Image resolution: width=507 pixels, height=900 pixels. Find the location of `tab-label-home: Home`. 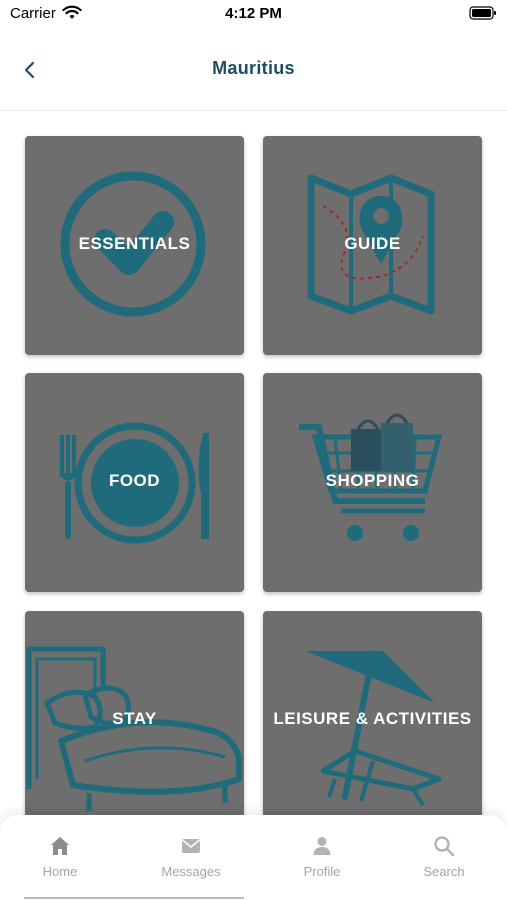

tab-label-home: Home is located at coordinates (60, 871).